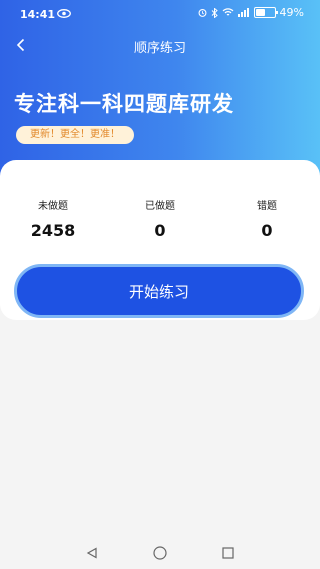 The height and width of the screenshot is (569, 320). Describe the element at coordinates (160, 14) in the screenshot. I see `status-bar: 14:41 49%` at that location.